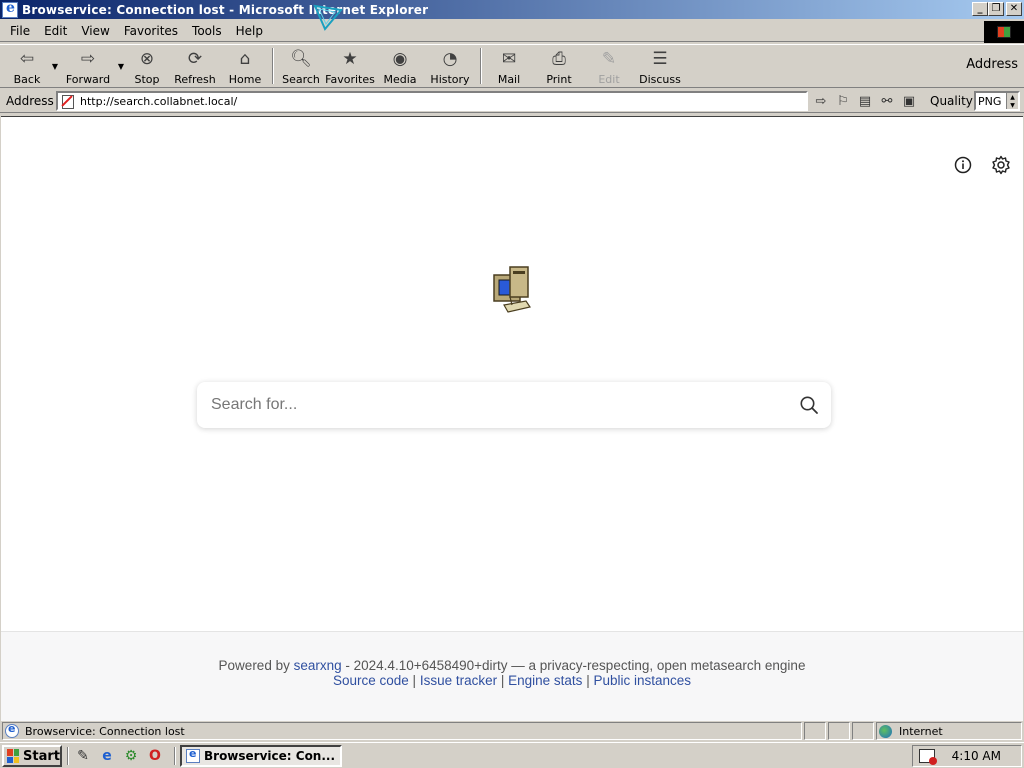 The width and height of the screenshot is (1024, 768). I want to click on menu-bar: File Edit View Favorites Tools Help, so click(512, 31).